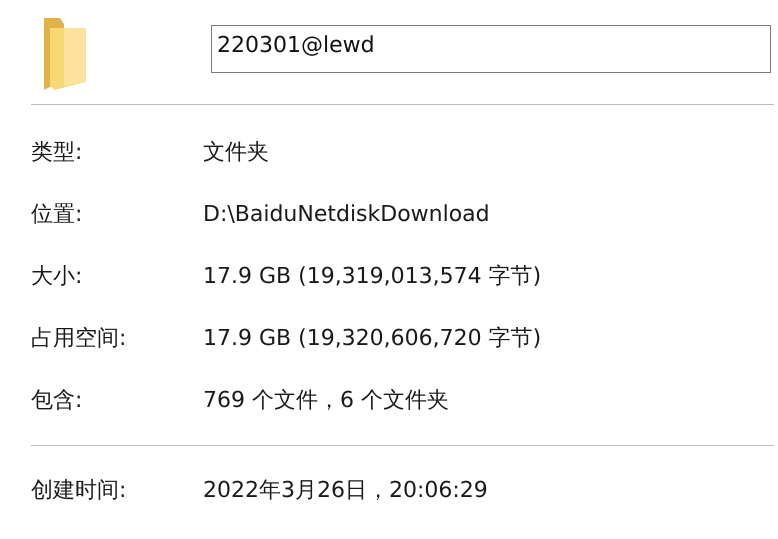 Image resolution: width=778 pixels, height=539 pixels. What do you see at coordinates (79, 491) in the screenshot?
I see `property-label: 创建时间:` at bounding box center [79, 491].